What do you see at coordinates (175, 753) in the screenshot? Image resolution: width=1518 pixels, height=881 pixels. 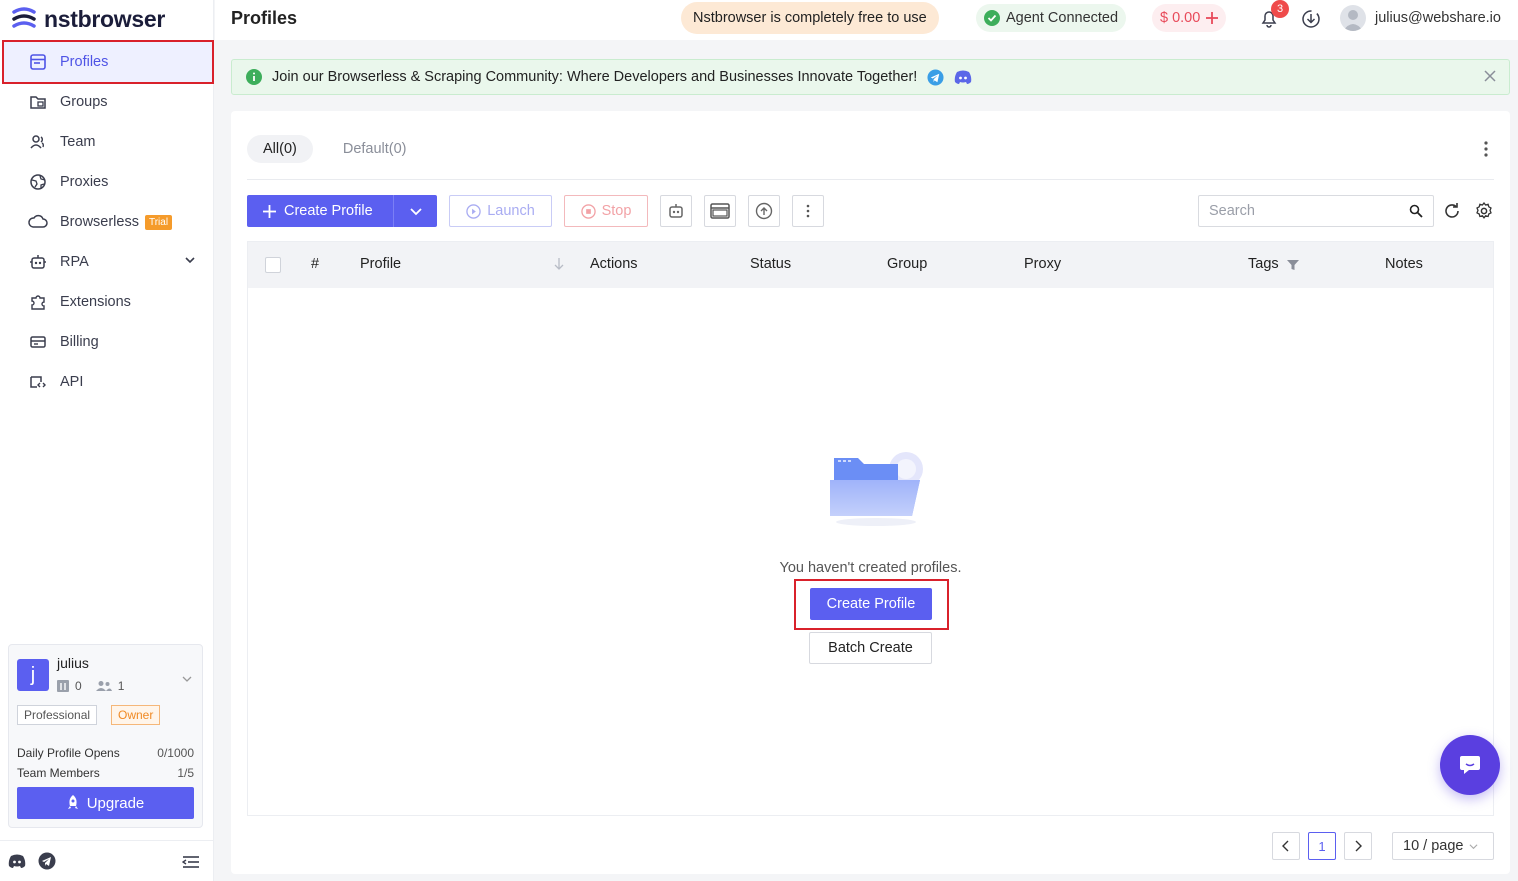 I see `daily-opens-value: 0/1000` at bounding box center [175, 753].